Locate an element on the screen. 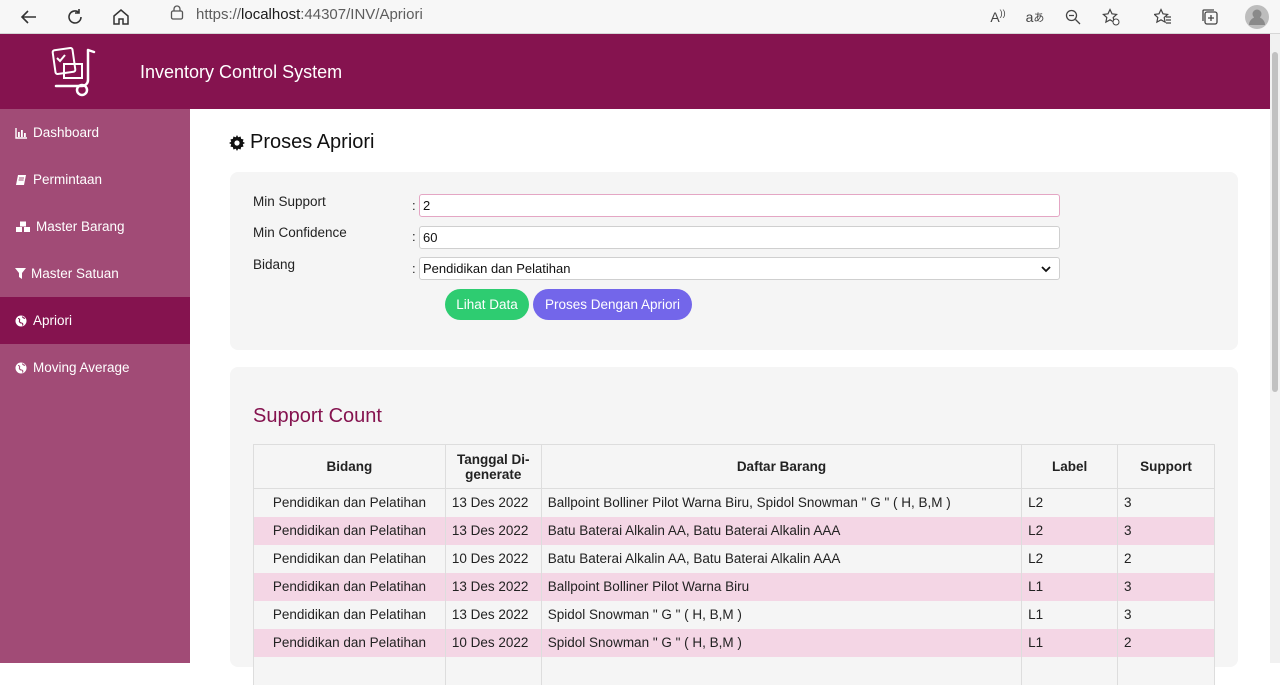 The height and width of the screenshot is (685, 1280). book-icon is located at coordinates (22, 180).